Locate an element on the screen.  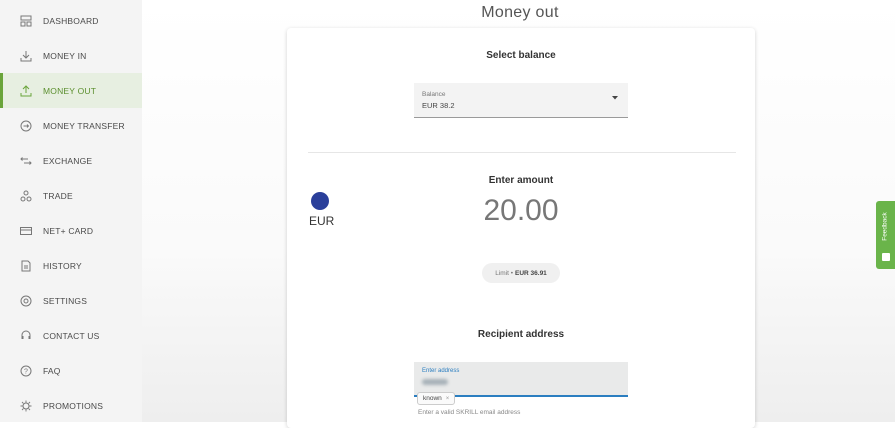
sidebar-item-faq: ? FAQ is located at coordinates (71, 370).